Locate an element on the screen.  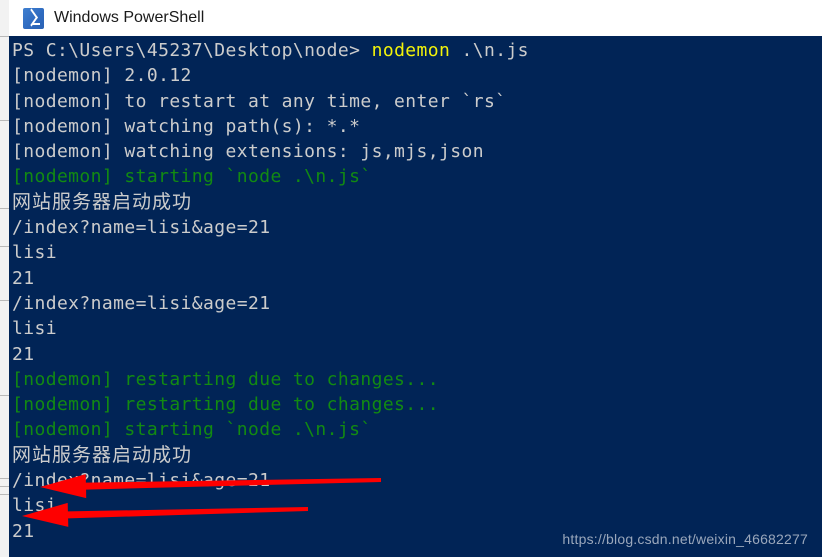
console-line-age-output-1: 21 is located at coordinates (23, 278).